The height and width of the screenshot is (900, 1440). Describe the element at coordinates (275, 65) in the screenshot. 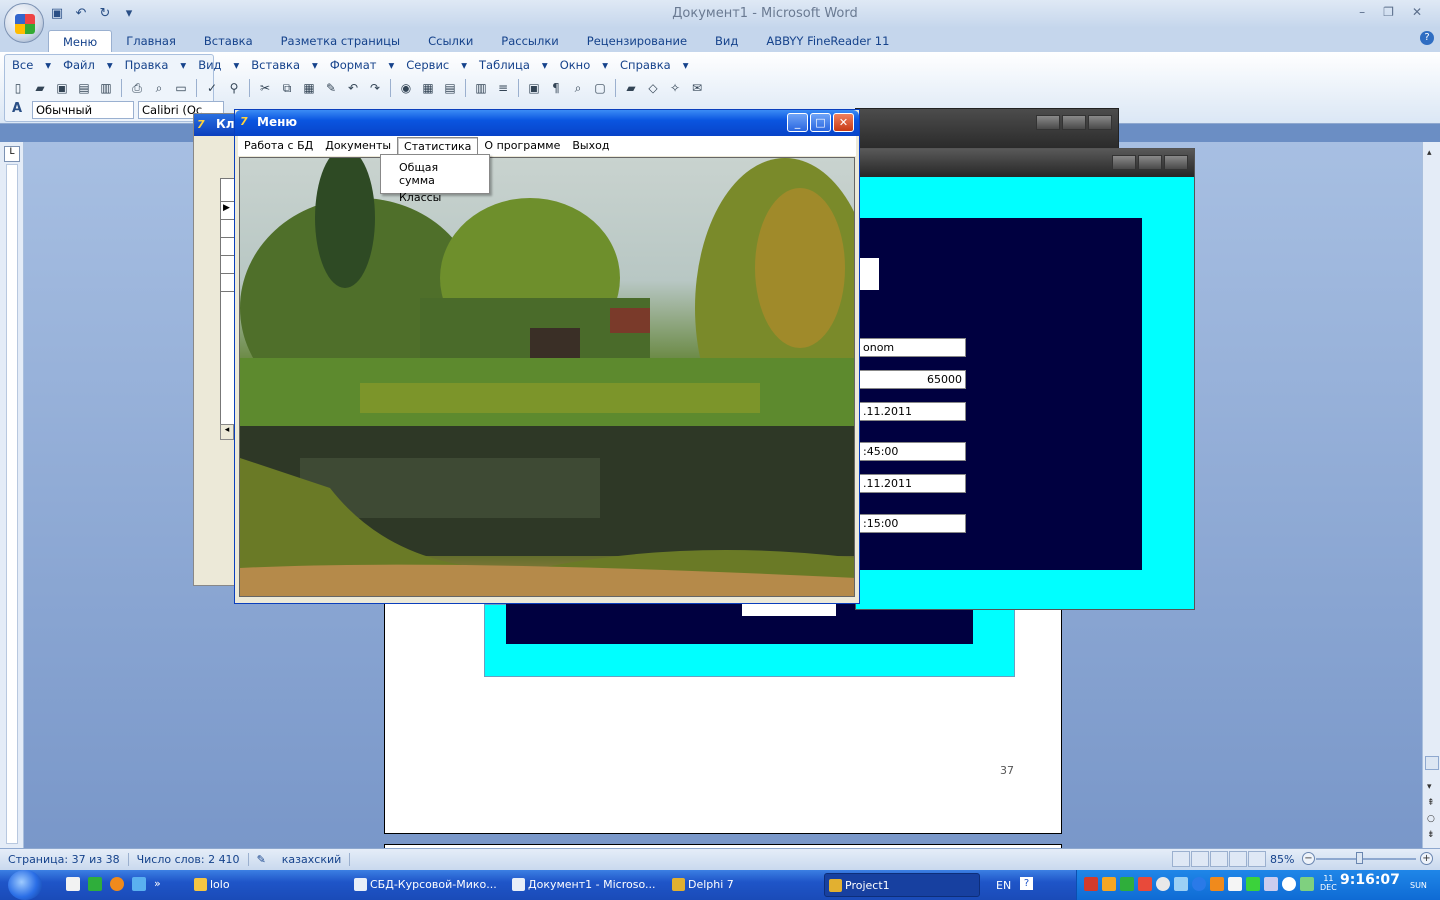

I see `menu-insert: Вставка` at that location.